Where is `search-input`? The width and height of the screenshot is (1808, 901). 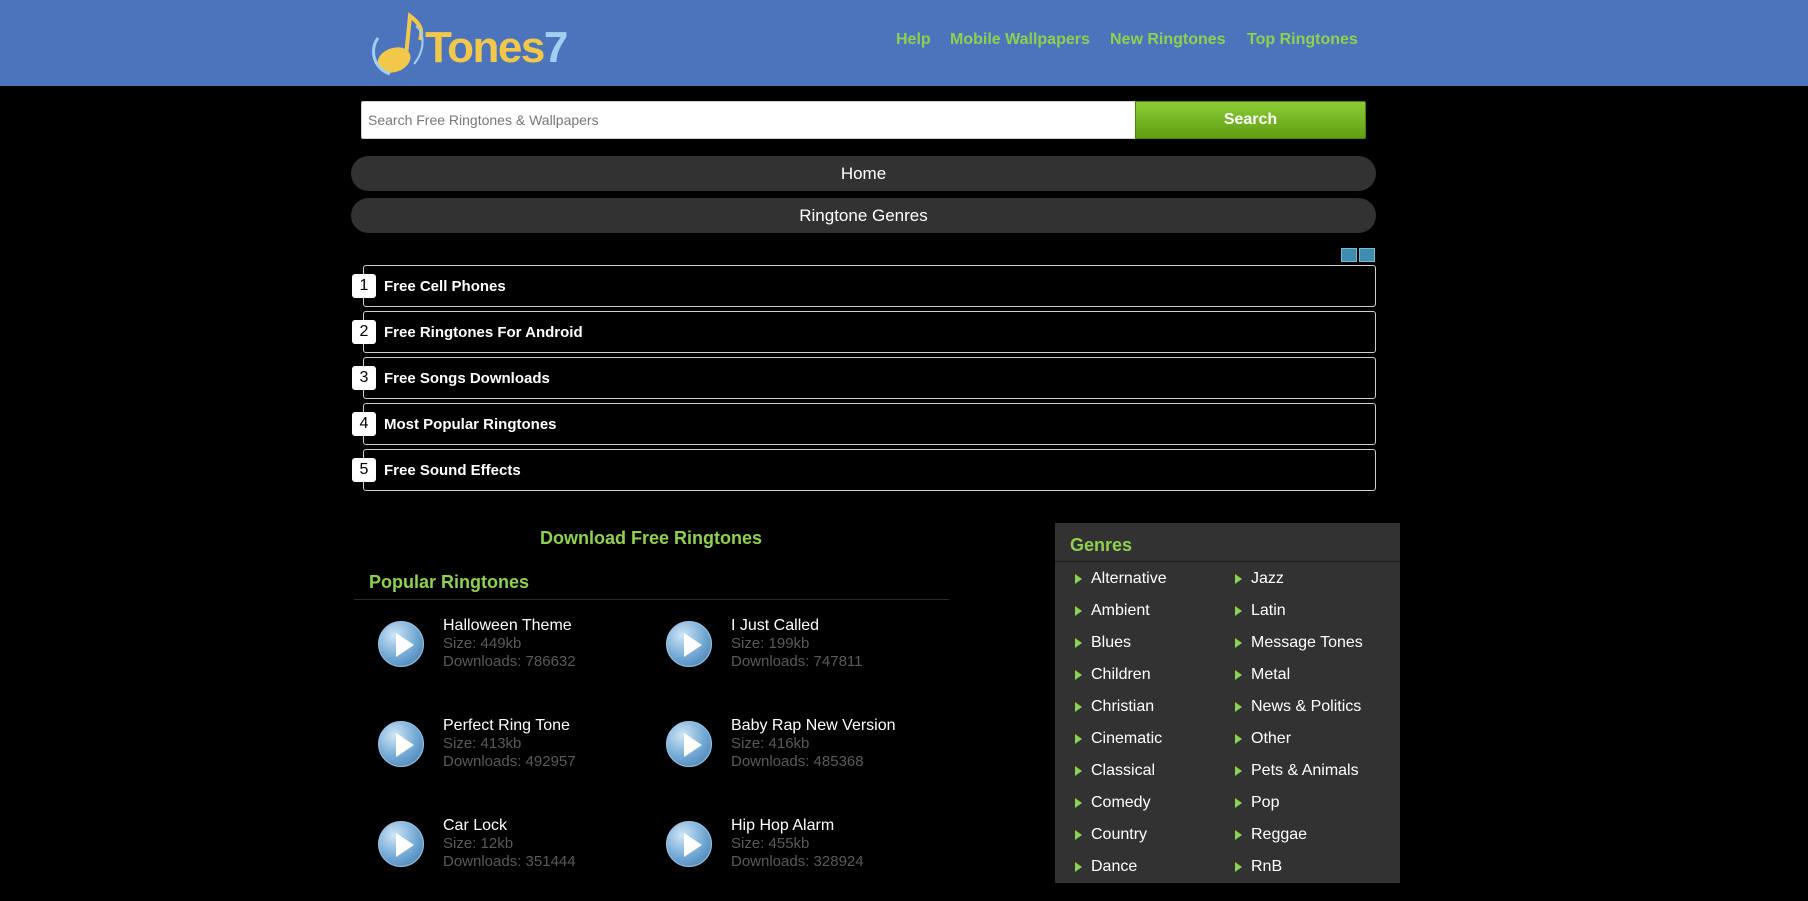 search-input is located at coordinates (748, 120).